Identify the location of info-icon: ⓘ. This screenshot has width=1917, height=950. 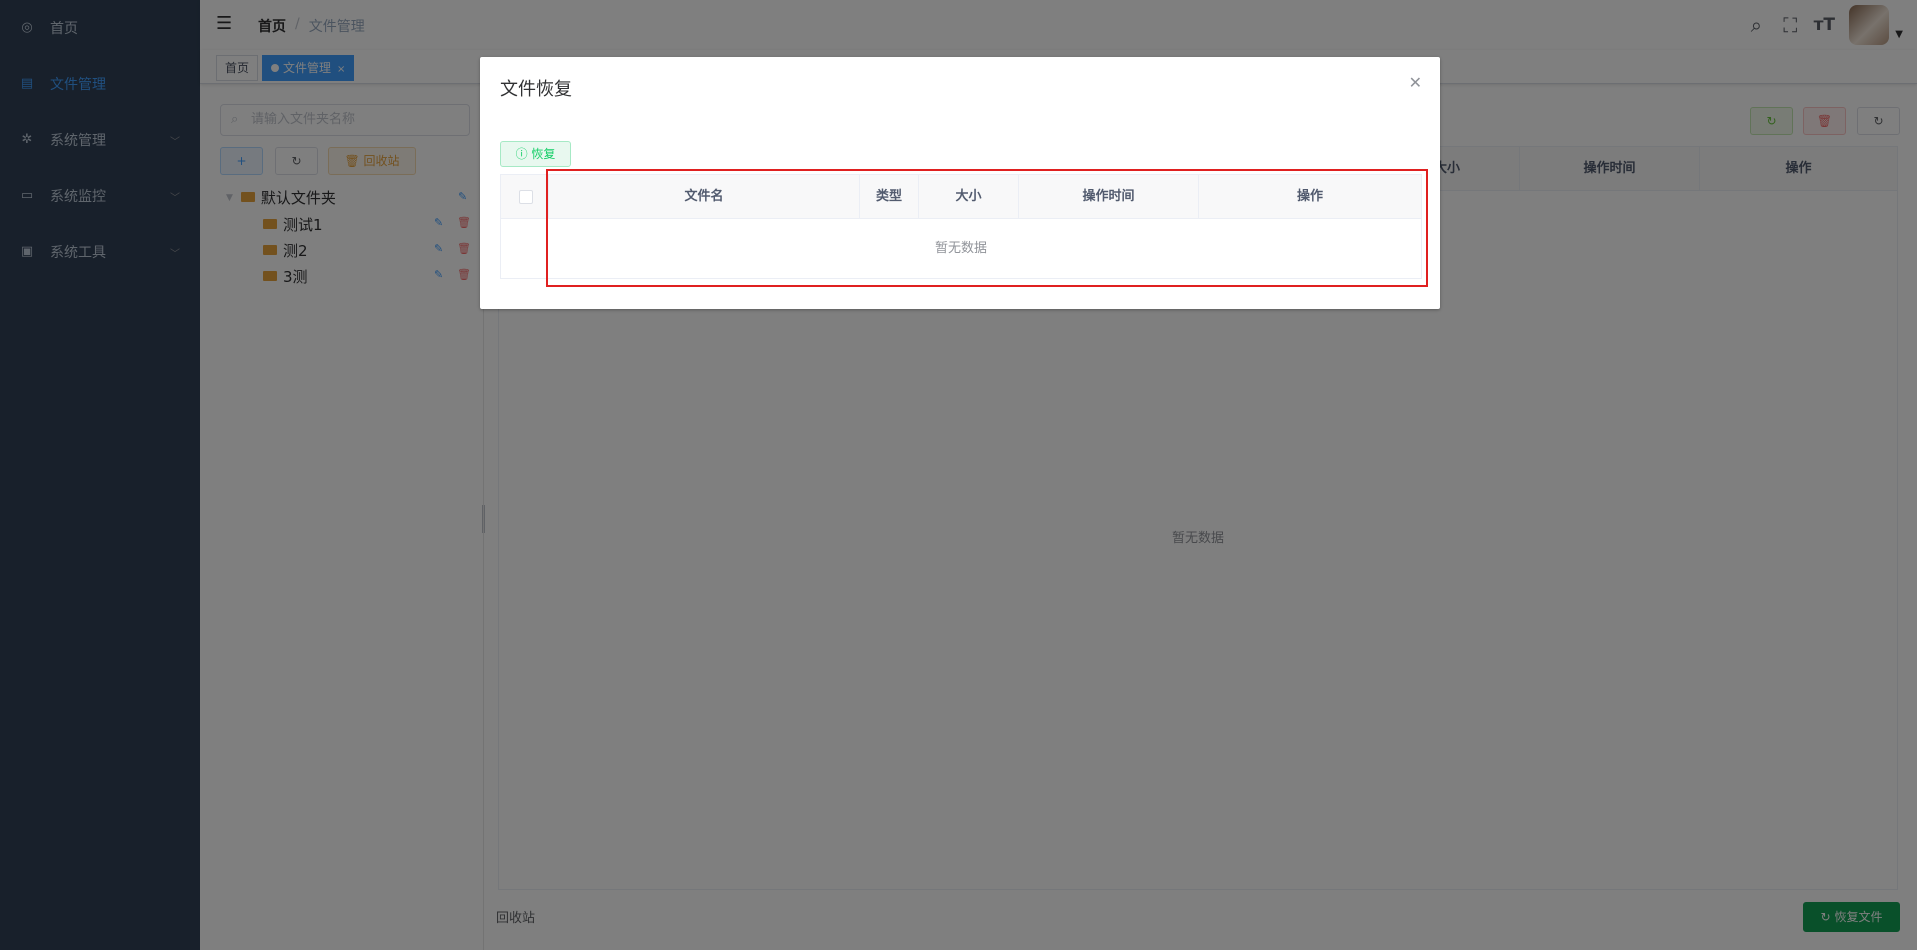
(521, 154).